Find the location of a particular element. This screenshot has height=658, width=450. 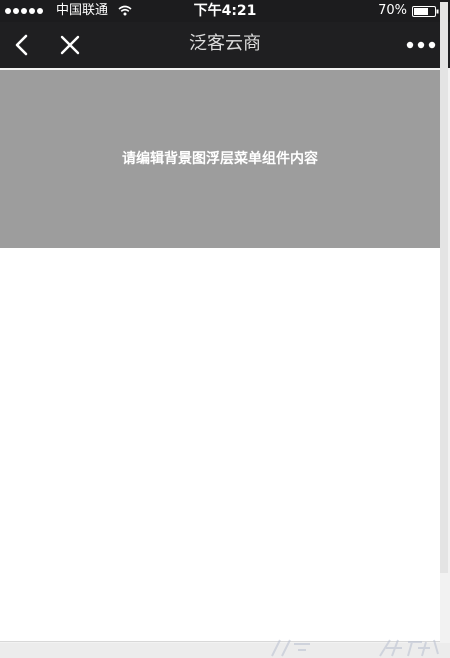

status-bar: 中国联通 下午4:21 70% is located at coordinates (225, 11).